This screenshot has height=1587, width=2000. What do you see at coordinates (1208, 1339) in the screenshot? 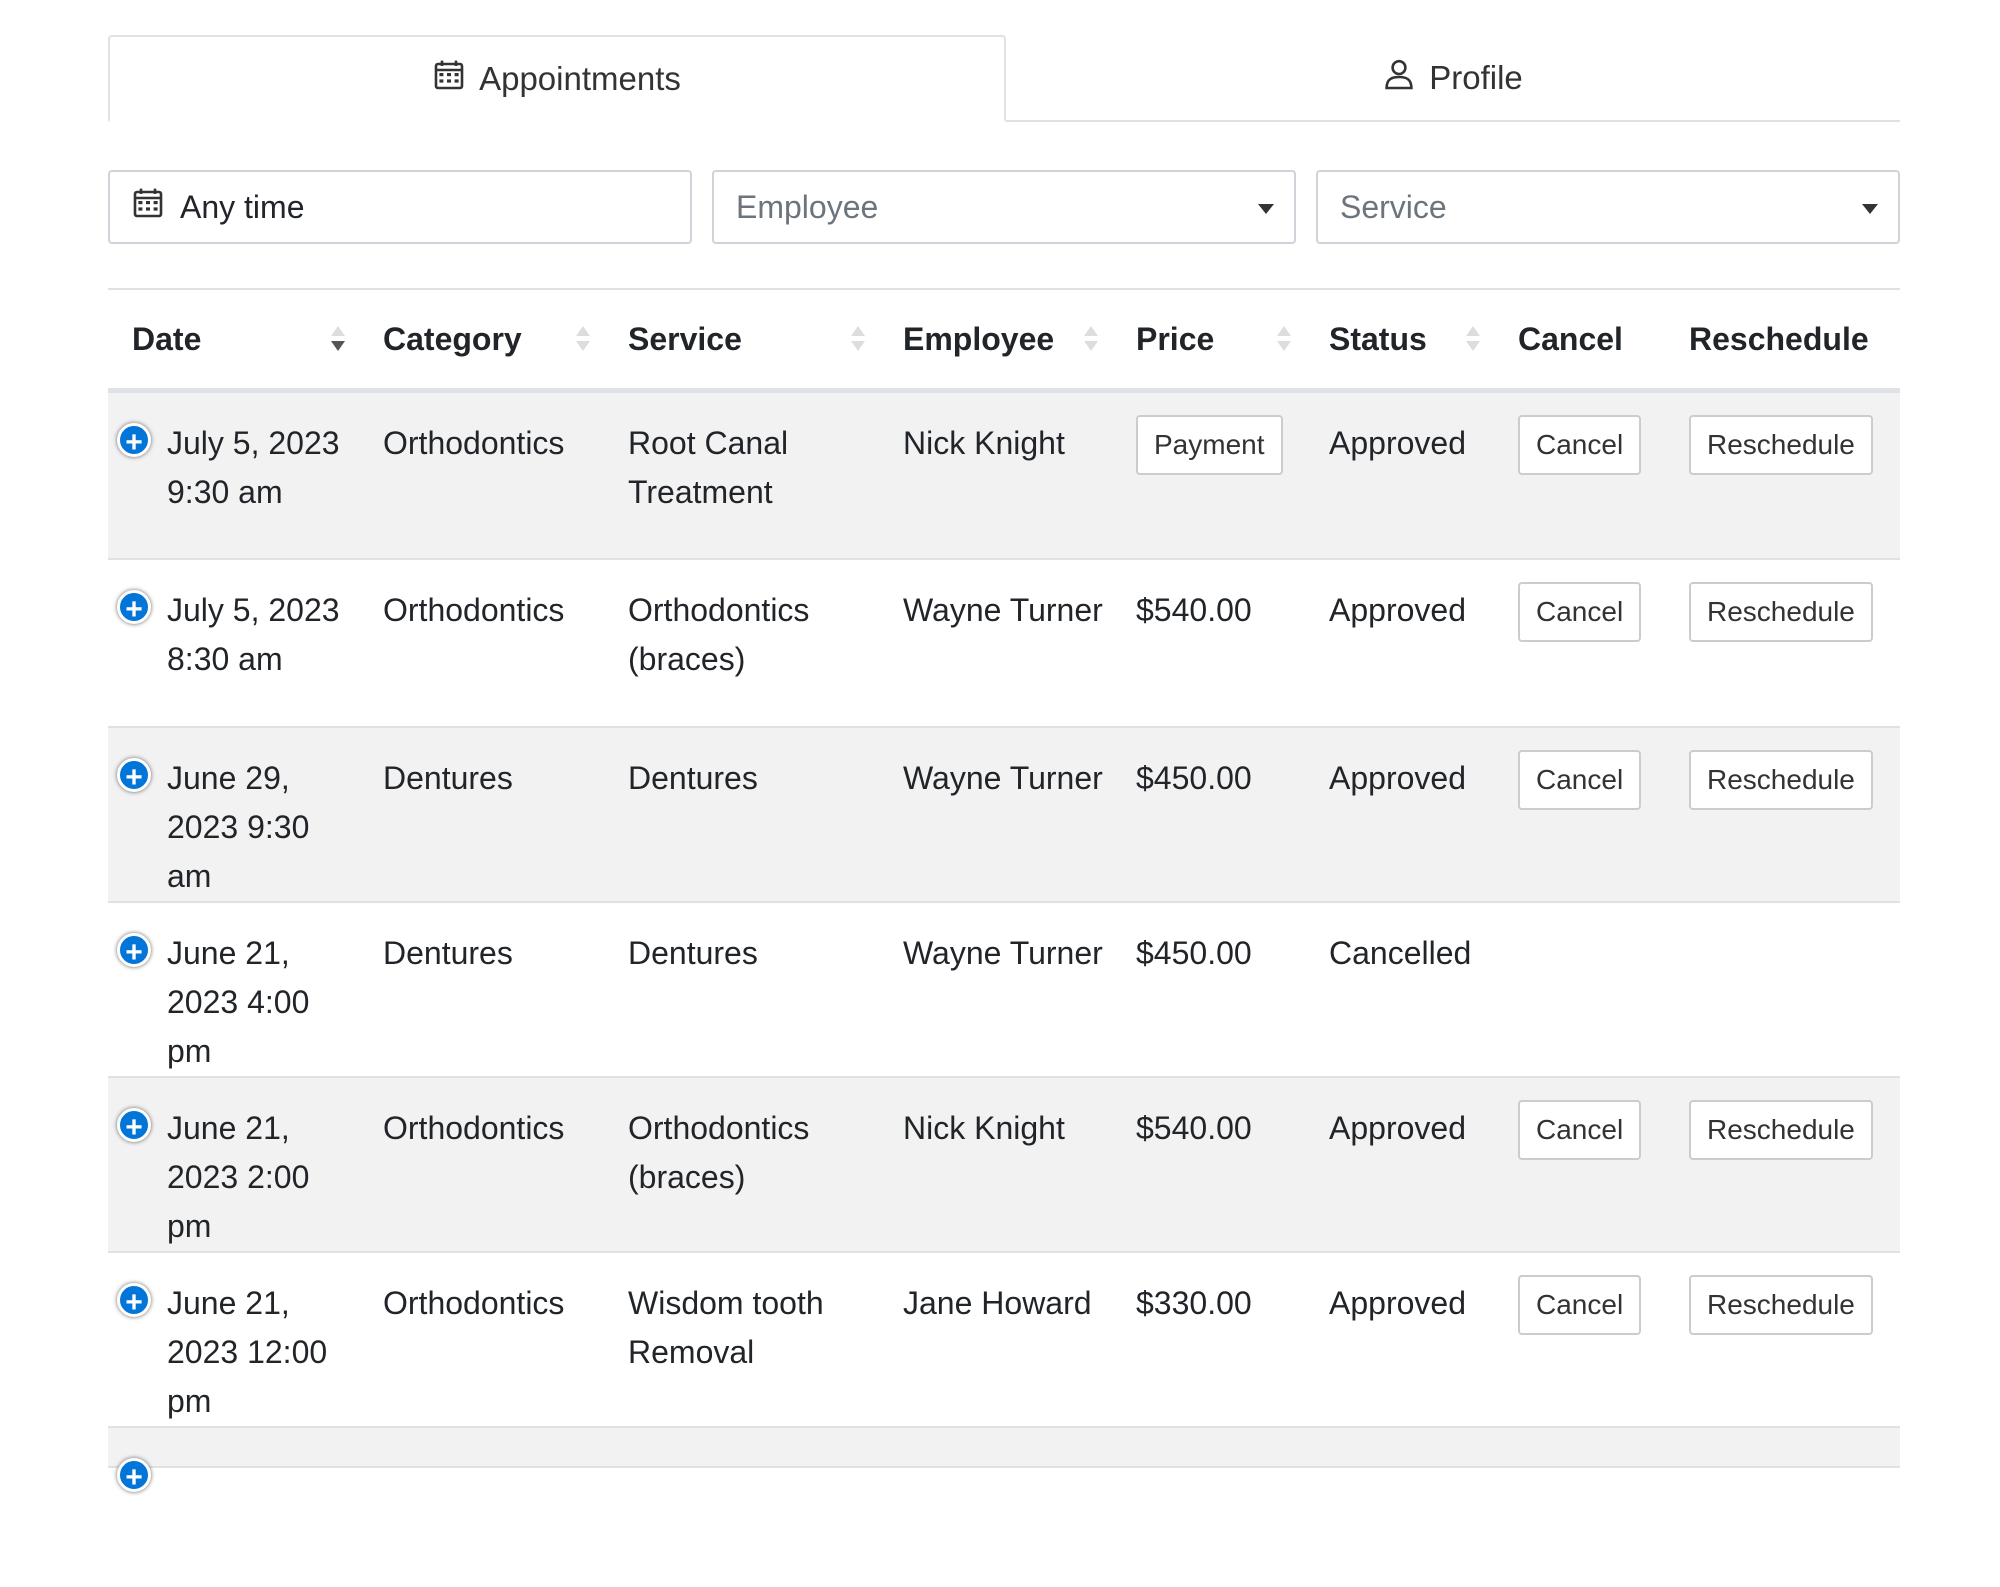
I see `price-cell: $330.00` at bounding box center [1208, 1339].